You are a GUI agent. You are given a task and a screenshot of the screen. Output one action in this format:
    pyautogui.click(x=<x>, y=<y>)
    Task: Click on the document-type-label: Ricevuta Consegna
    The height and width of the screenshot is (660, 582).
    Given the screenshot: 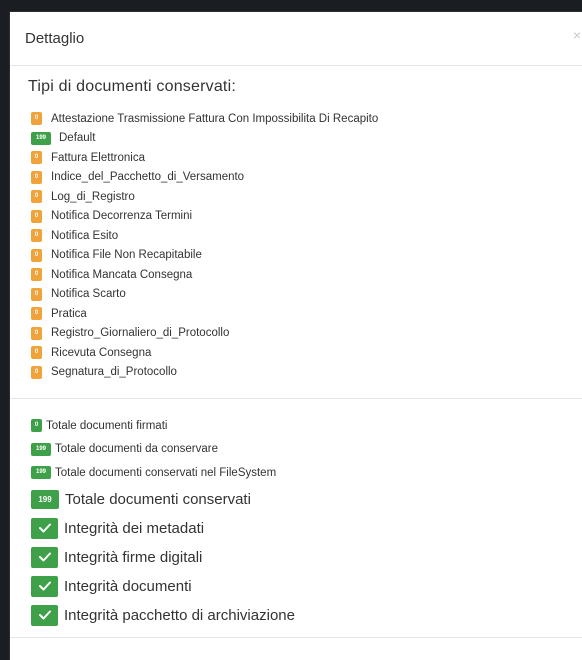 What is the action you would take?
    pyautogui.click(x=101, y=352)
    